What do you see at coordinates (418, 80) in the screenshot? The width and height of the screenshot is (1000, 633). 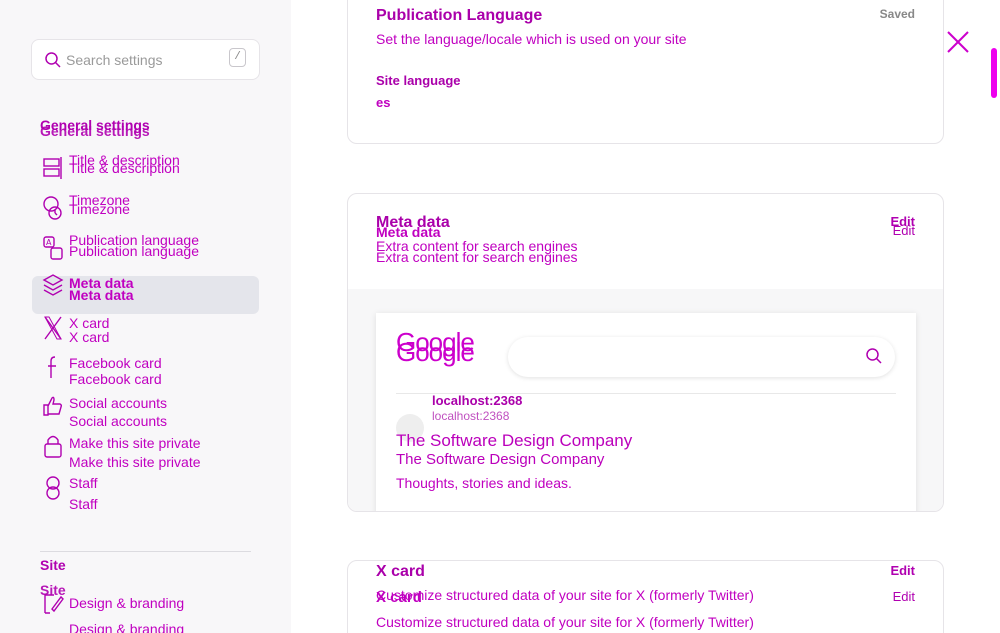 I see `site-language-label: Site language` at bounding box center [418, 80].